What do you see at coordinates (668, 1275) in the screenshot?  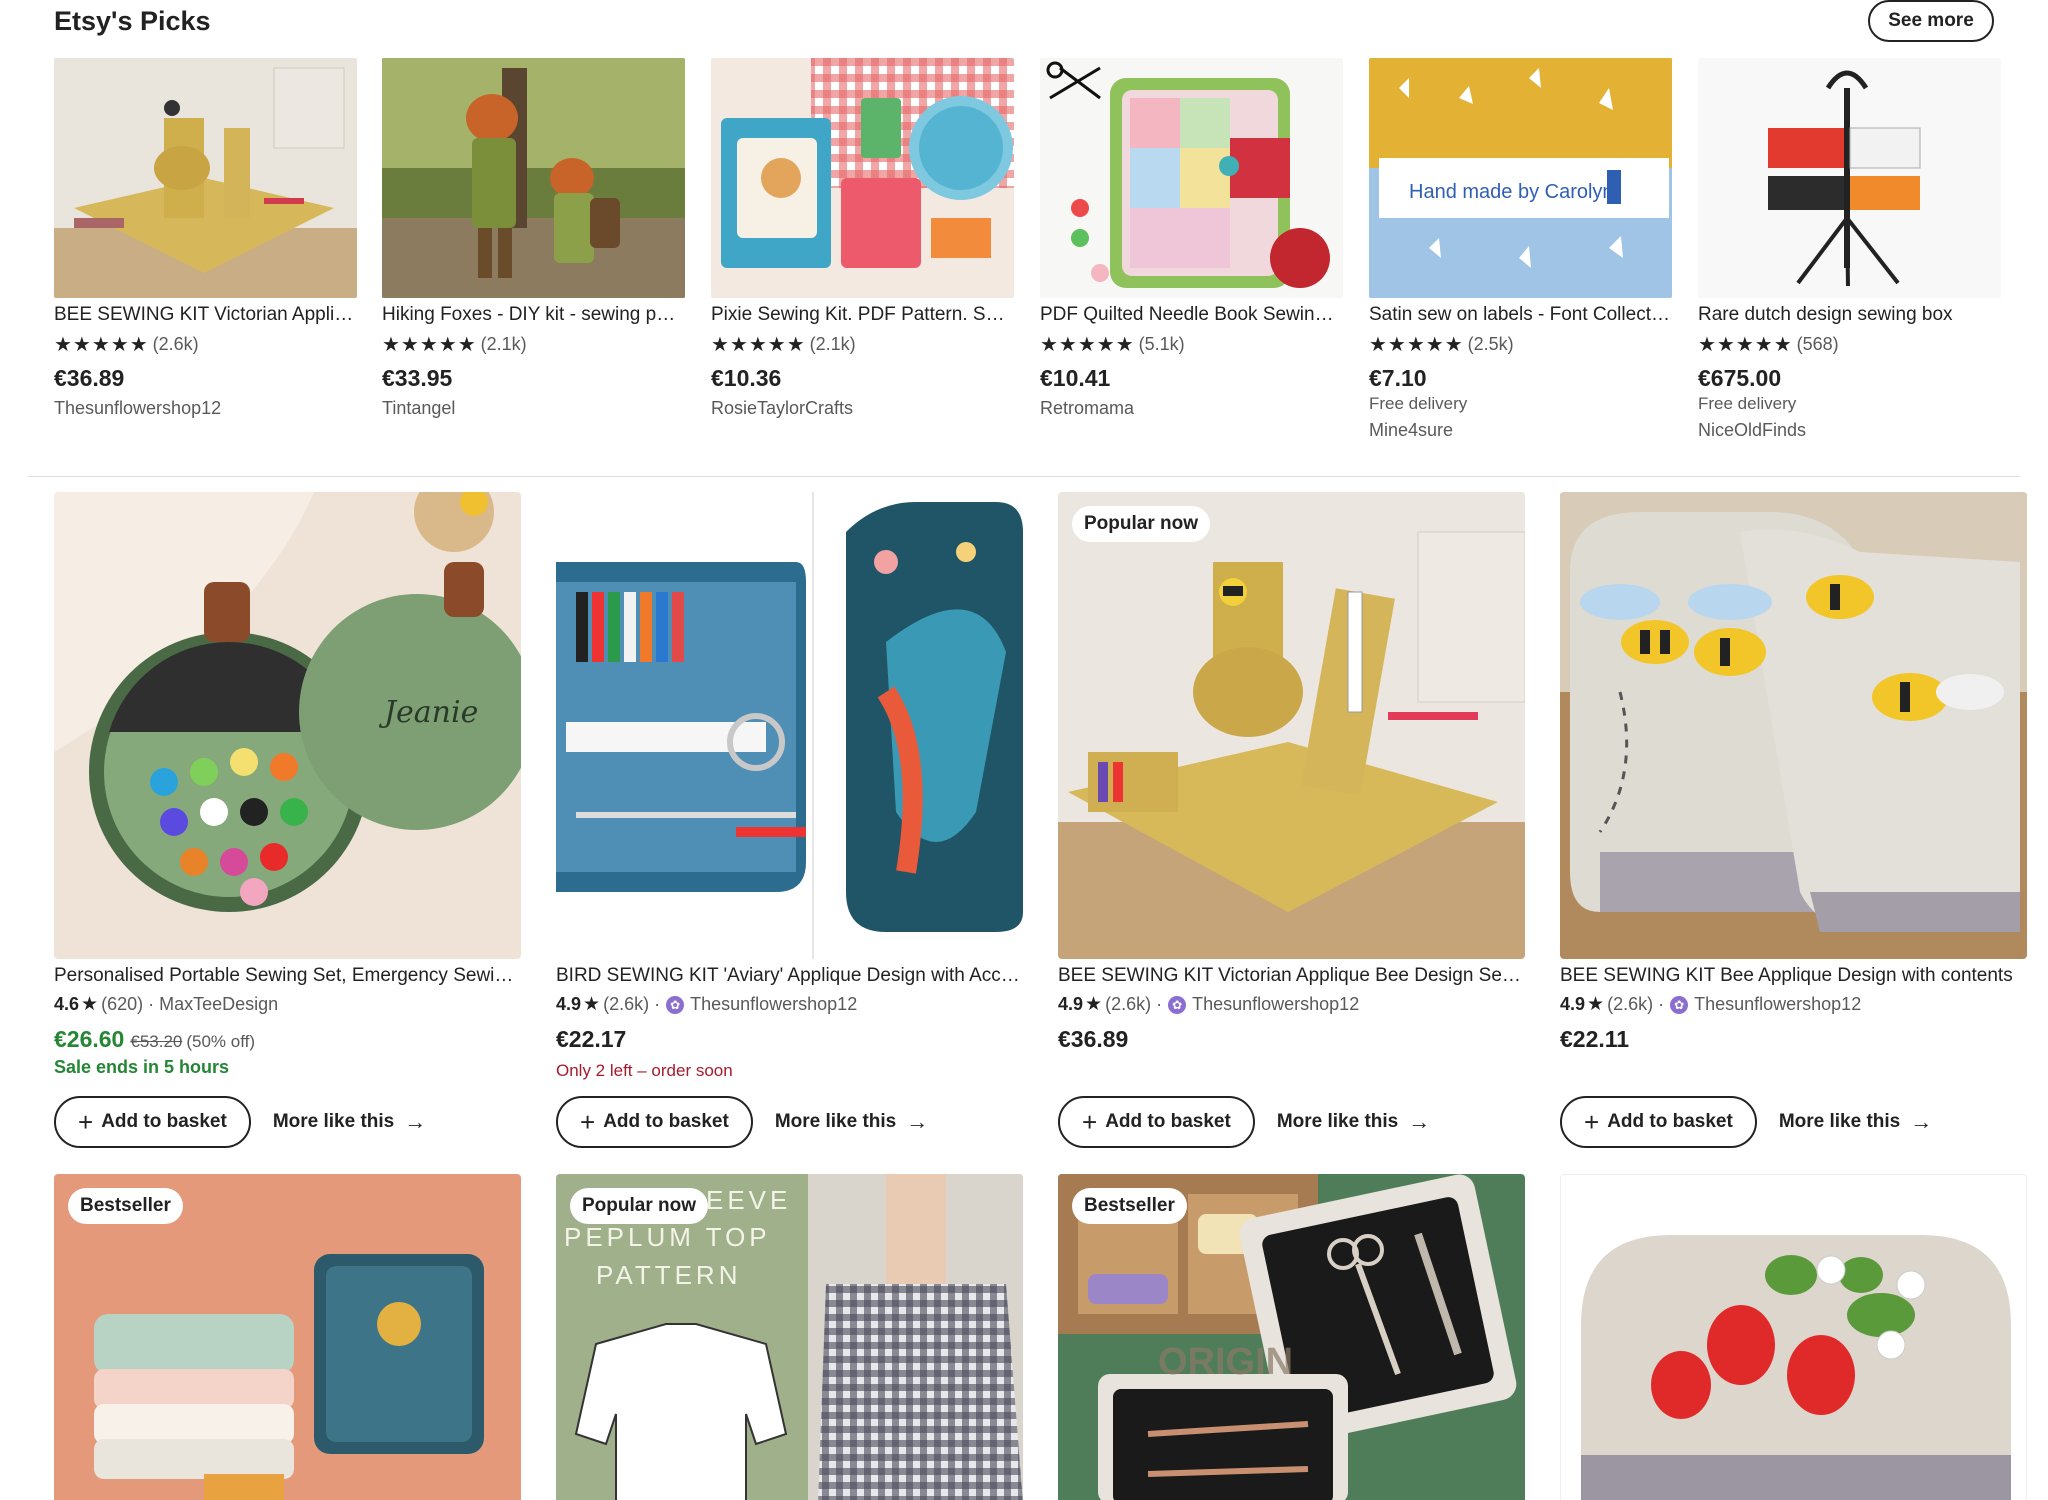 I see `image-text: PATTERN` at bounding box center [668, 1275].